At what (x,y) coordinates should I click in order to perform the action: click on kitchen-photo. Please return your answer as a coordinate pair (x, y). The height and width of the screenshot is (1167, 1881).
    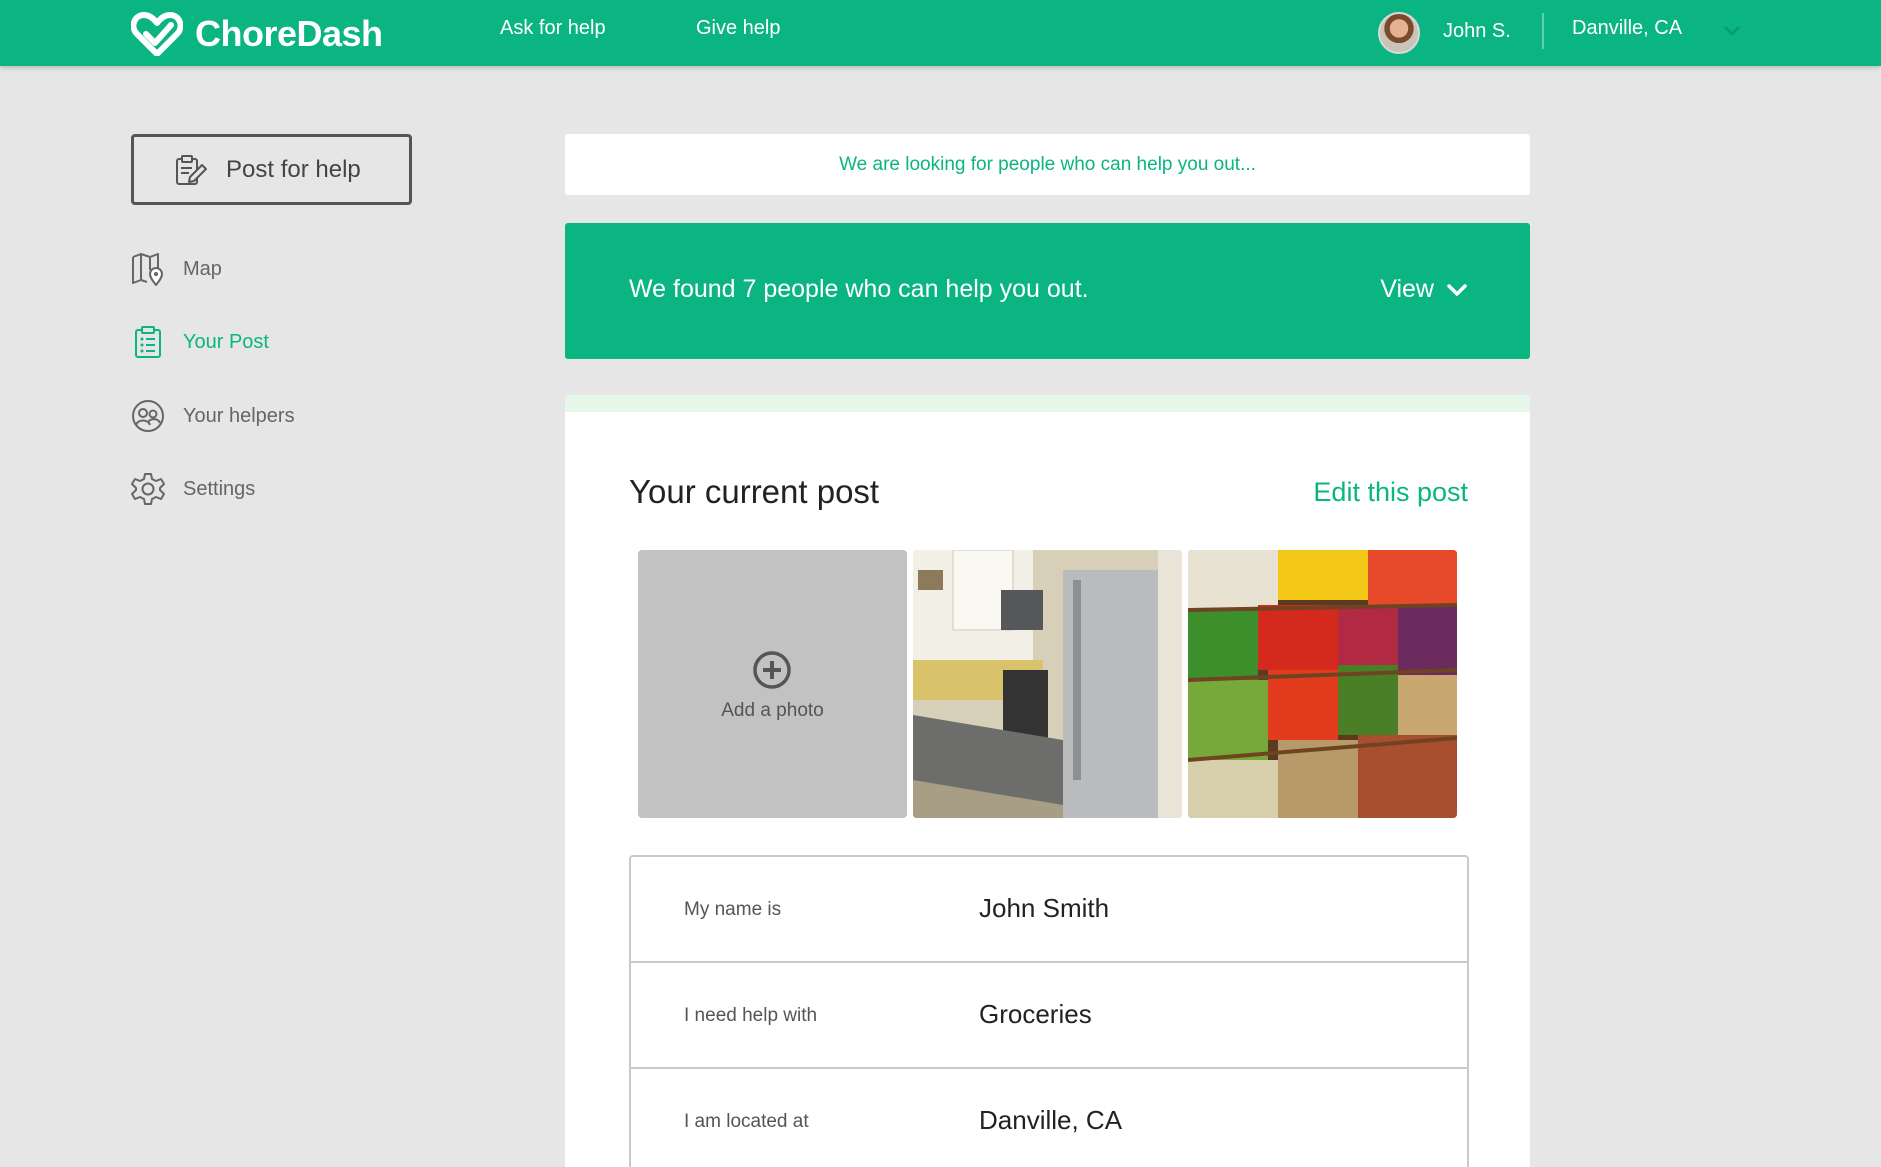
    Looking at the image, I should click on (1047, 684).